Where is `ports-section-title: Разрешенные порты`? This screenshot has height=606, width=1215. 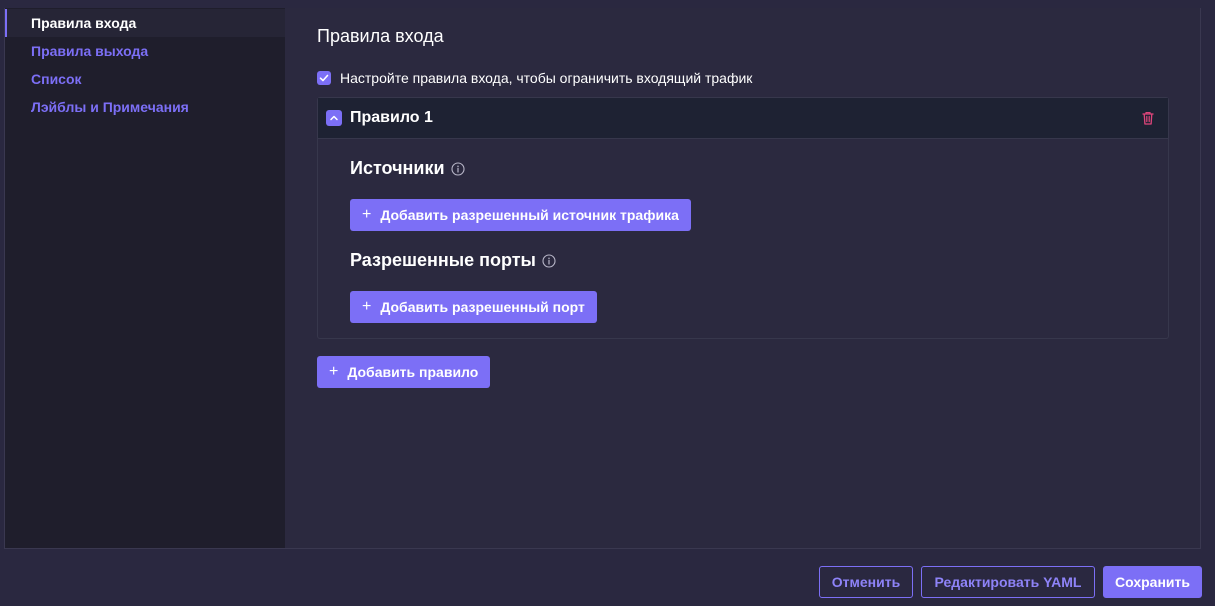
ports-section-title: Разрешенные порты is located at coordinates (453, 260).